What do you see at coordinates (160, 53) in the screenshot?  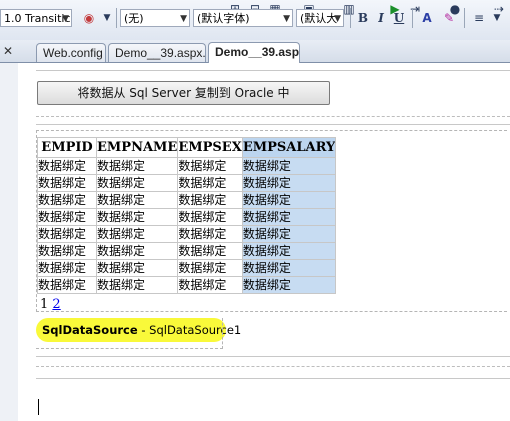 I see `tab-label: Demo__39.aspx.cs` at bounding box center [160, 53].